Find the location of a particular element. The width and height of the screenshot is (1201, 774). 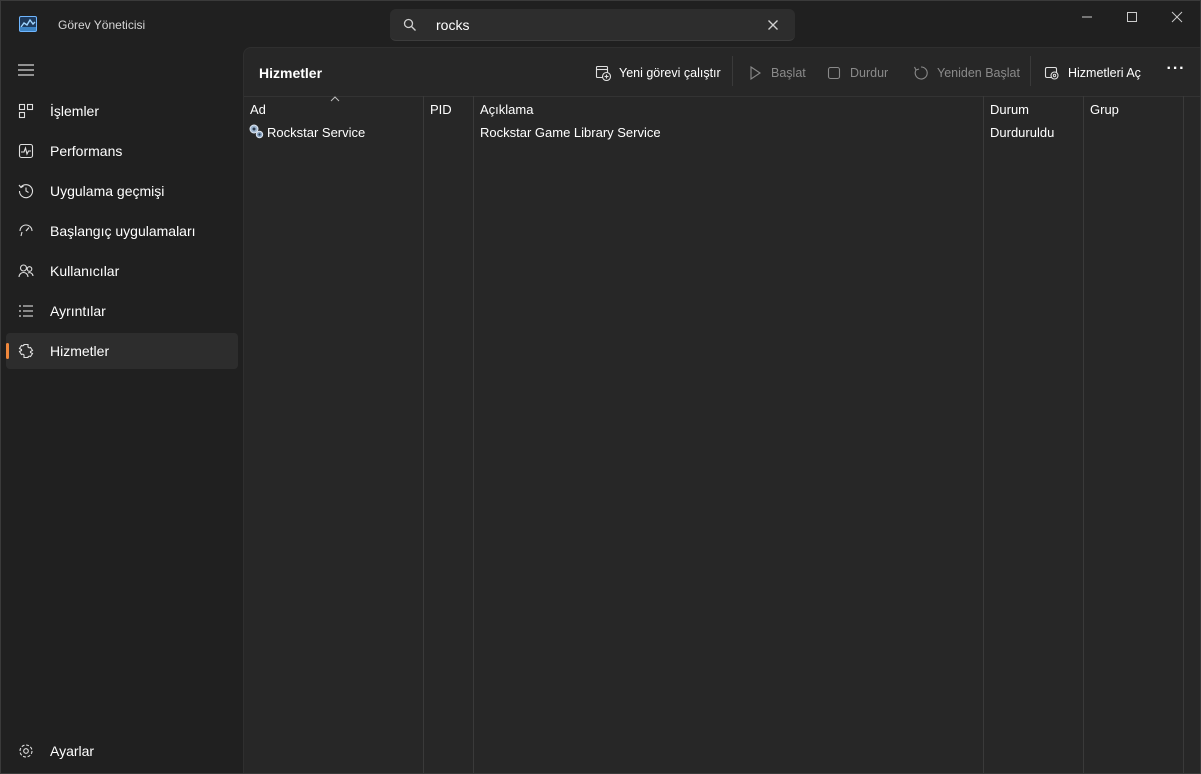

sidebar-item-performance: Performans is located at coordinates (122, 151).